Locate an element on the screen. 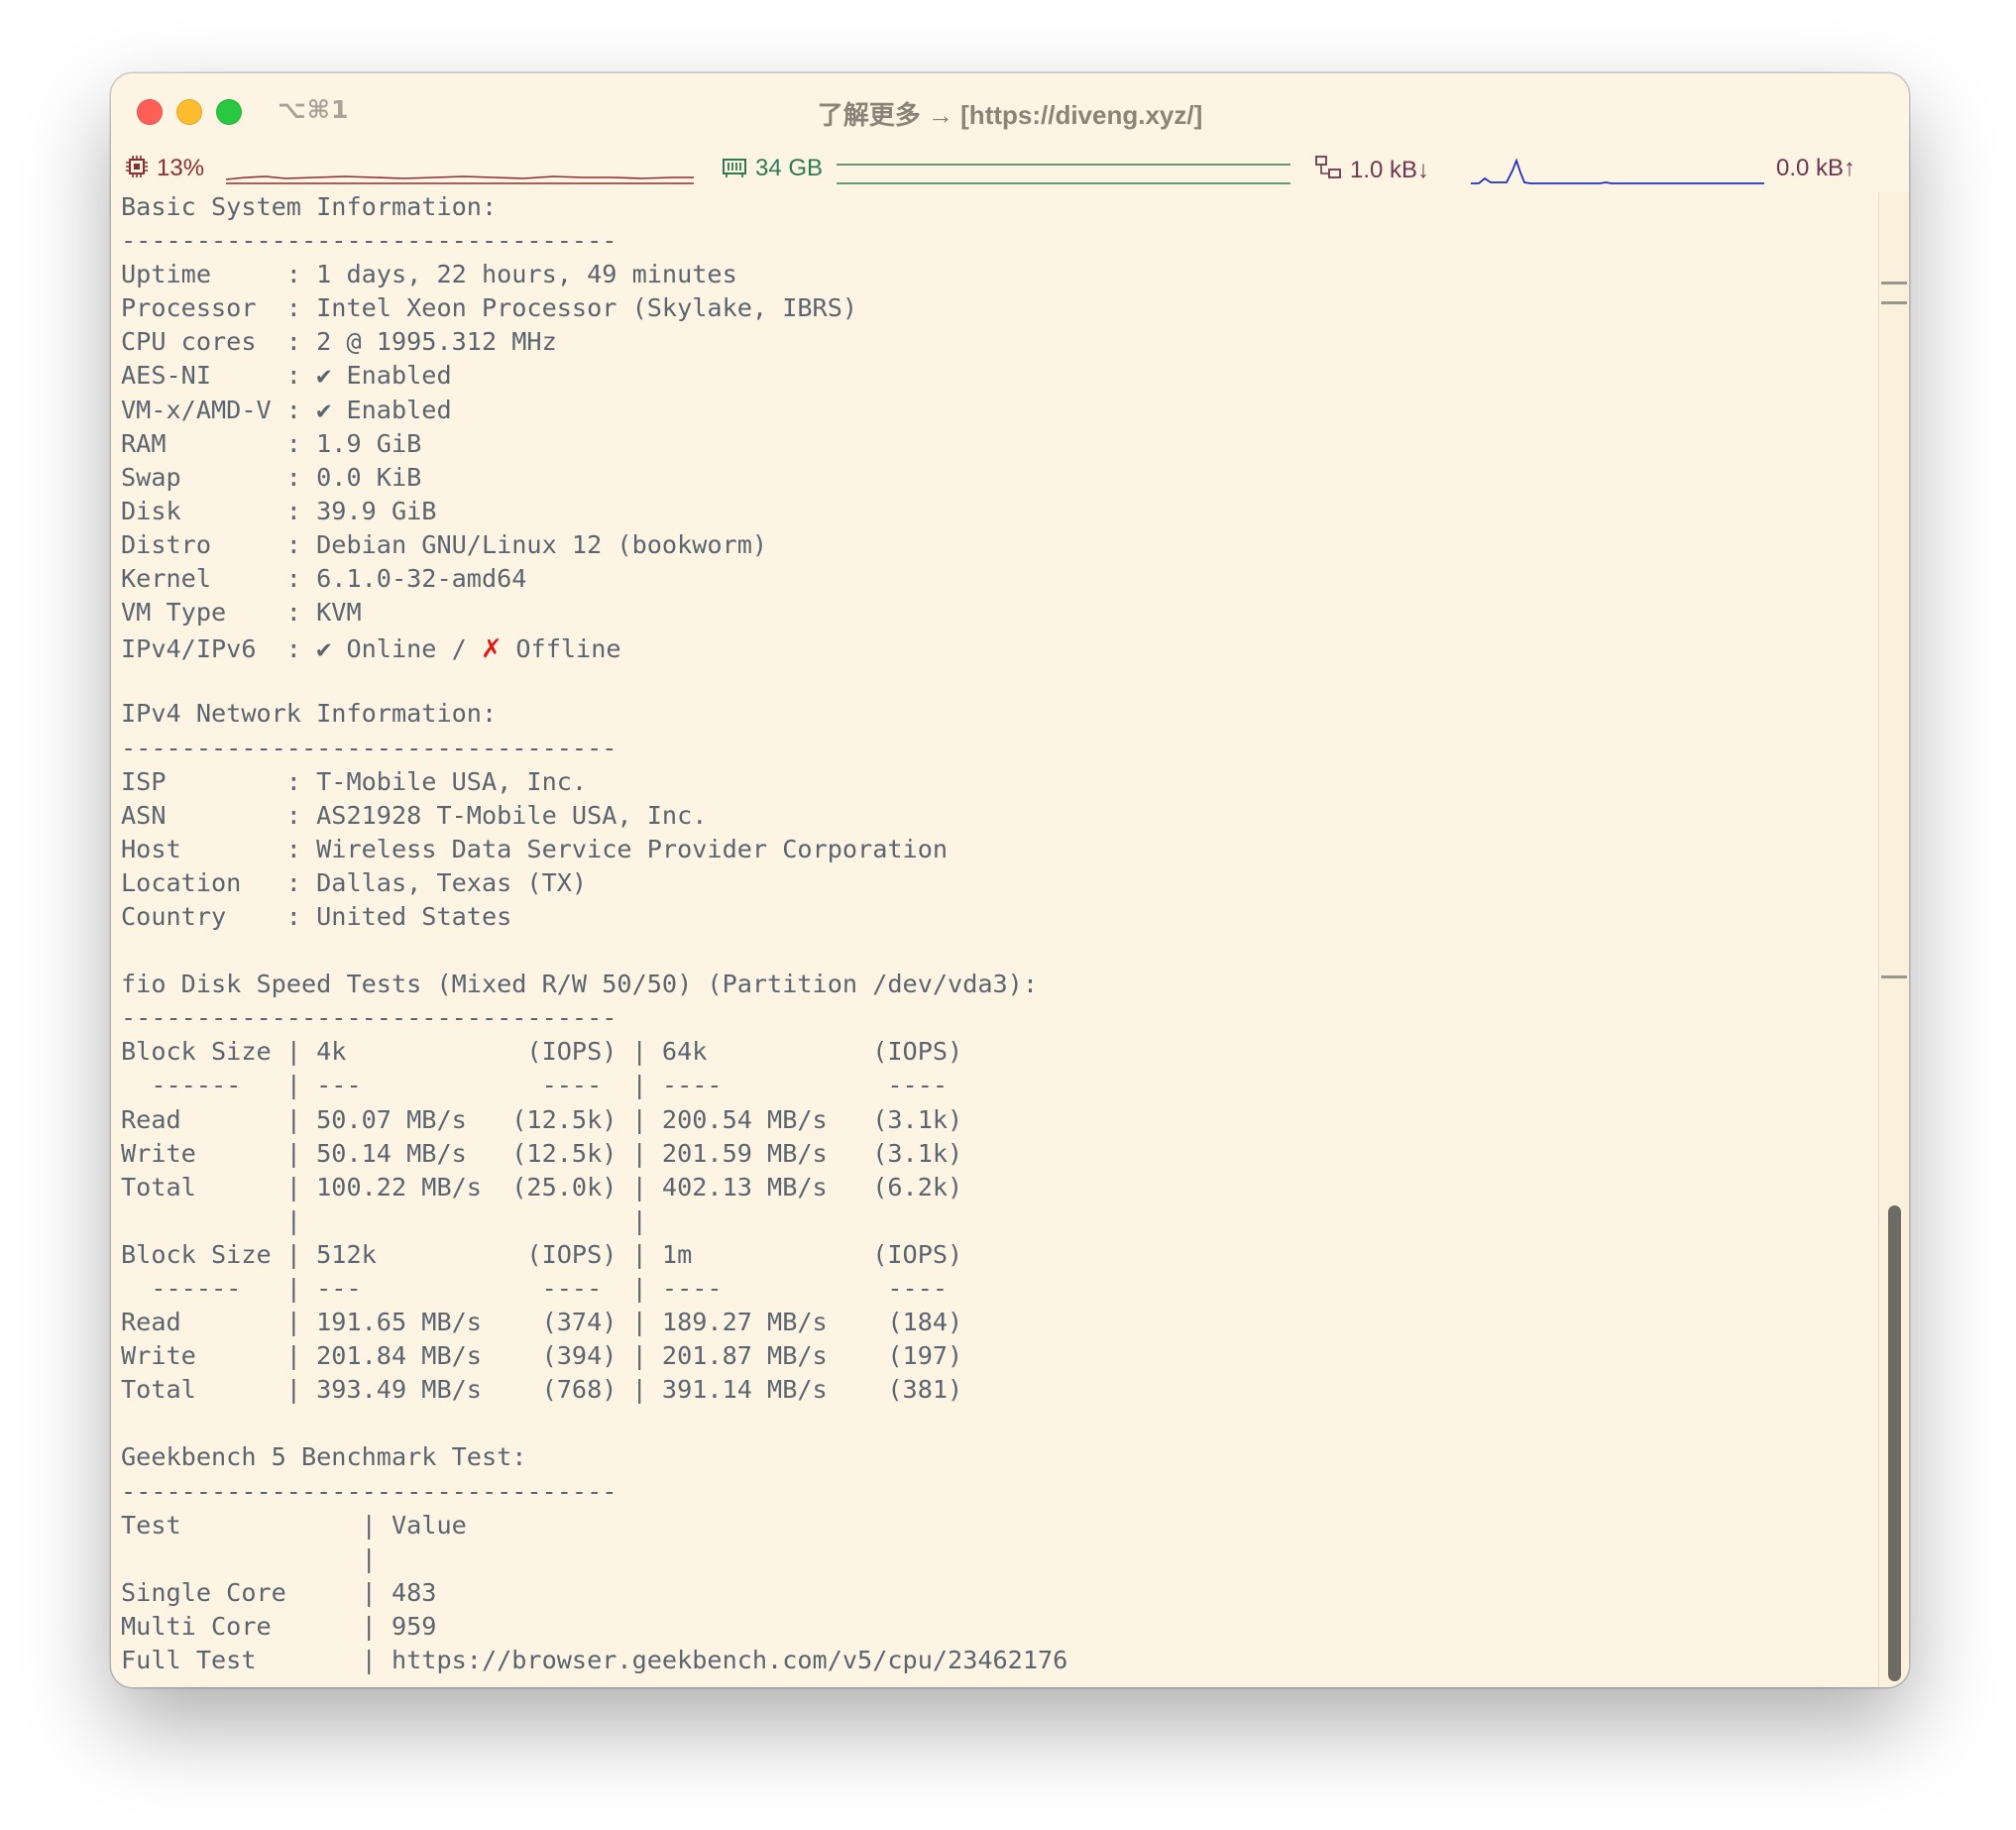 This screenshot has width=2016, height=1830. title-bar: ⌥⌘1 了解更多 → [https://diveng.xyz/] is located at coordinates (1010, 111).